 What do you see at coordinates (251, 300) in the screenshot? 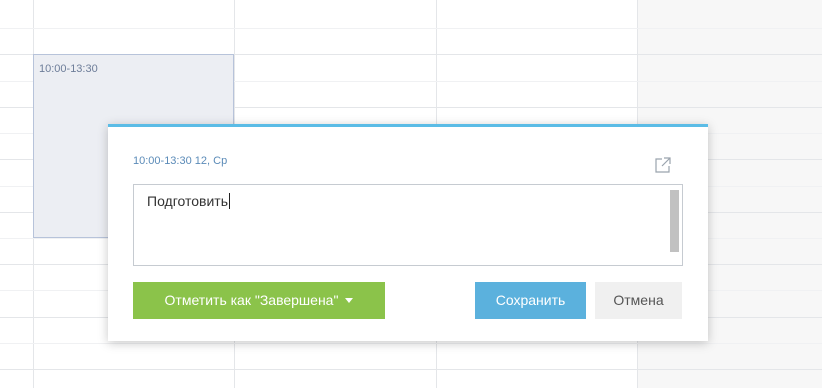
I see `mark-complete-label: Отметить как "Завершена"` at bounding box center [251, 300].